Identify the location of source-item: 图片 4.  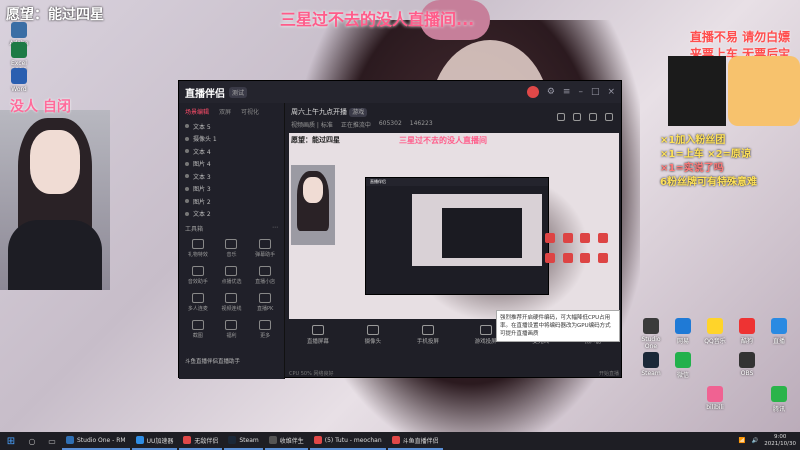
(231, 164).